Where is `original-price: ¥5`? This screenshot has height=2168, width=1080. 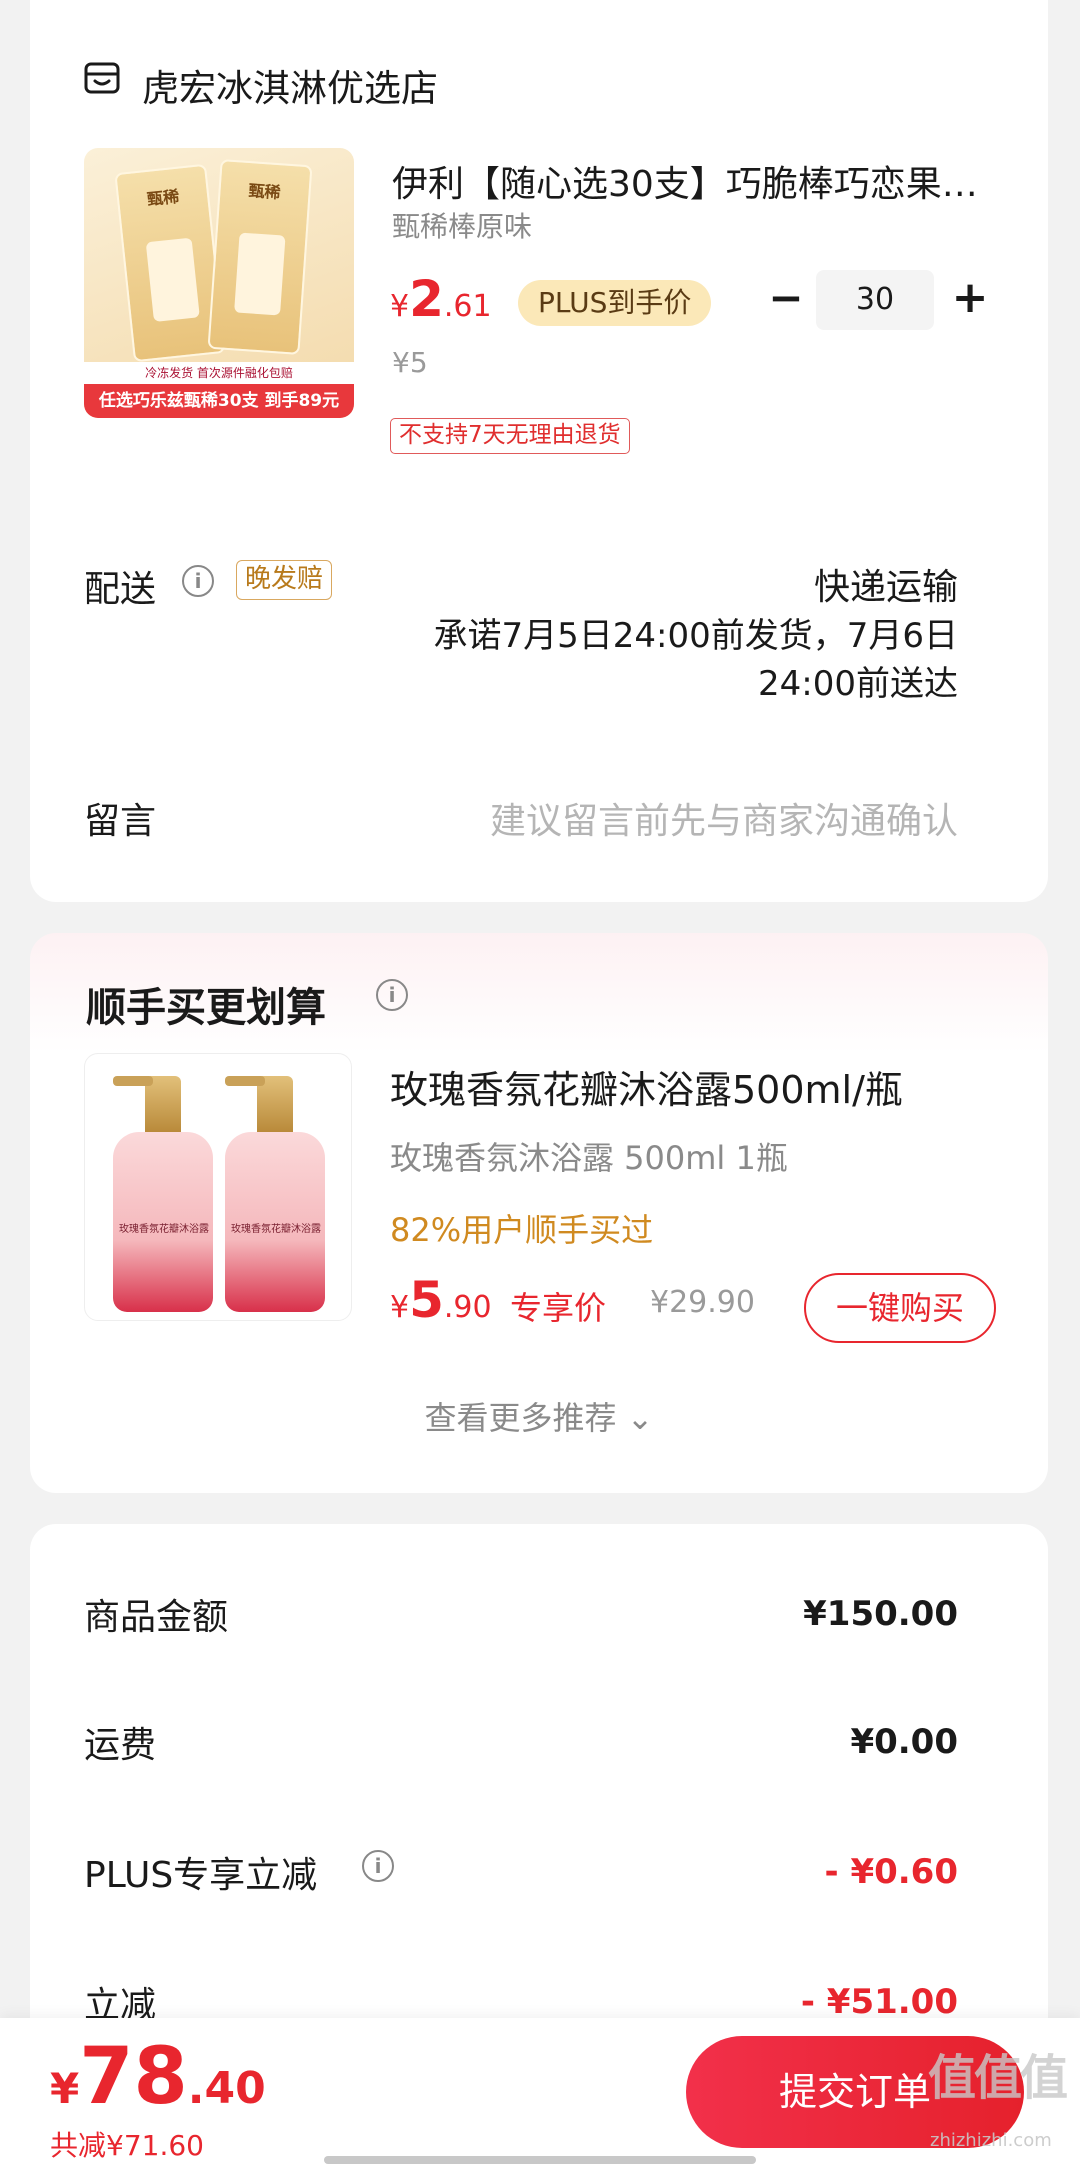
original-price: ¥5 is located at coordinates (410, 362).